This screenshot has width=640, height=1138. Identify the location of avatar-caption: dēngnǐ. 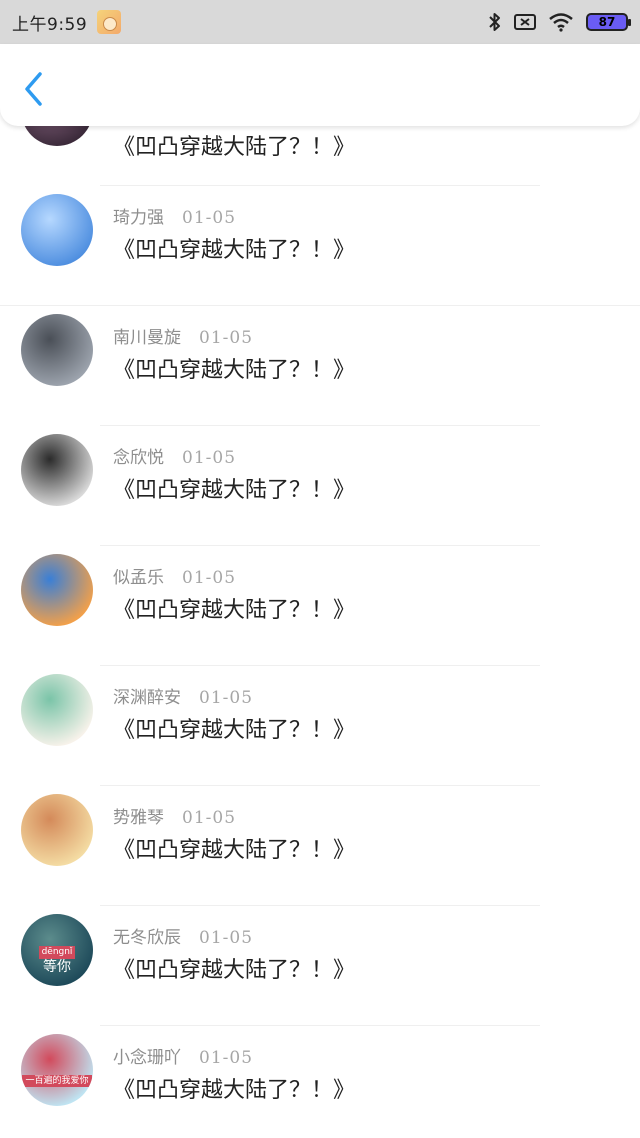
(57, 952).